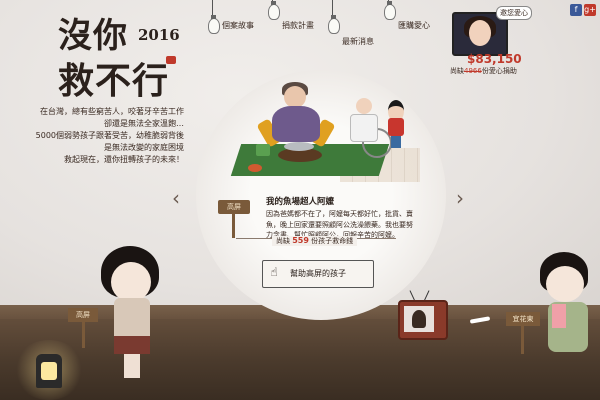  I want to click on logo-line-1: 沒你, so click(93, 36).